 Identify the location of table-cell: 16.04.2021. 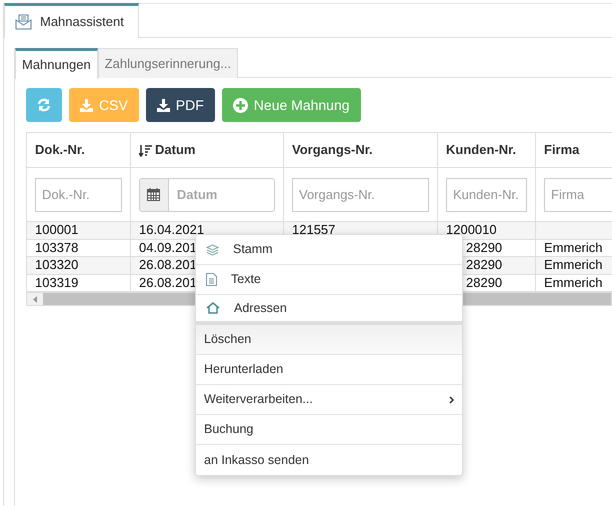
(171, 230).